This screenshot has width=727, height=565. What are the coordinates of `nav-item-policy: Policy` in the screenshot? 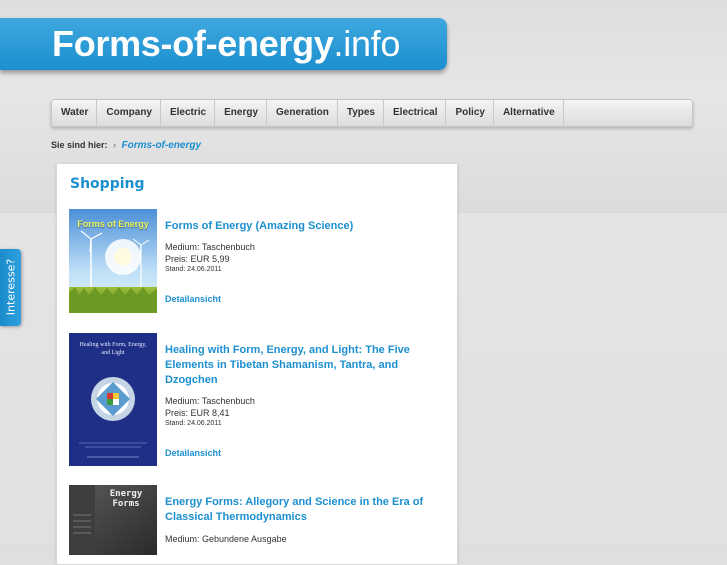 It's located at (470, 113).